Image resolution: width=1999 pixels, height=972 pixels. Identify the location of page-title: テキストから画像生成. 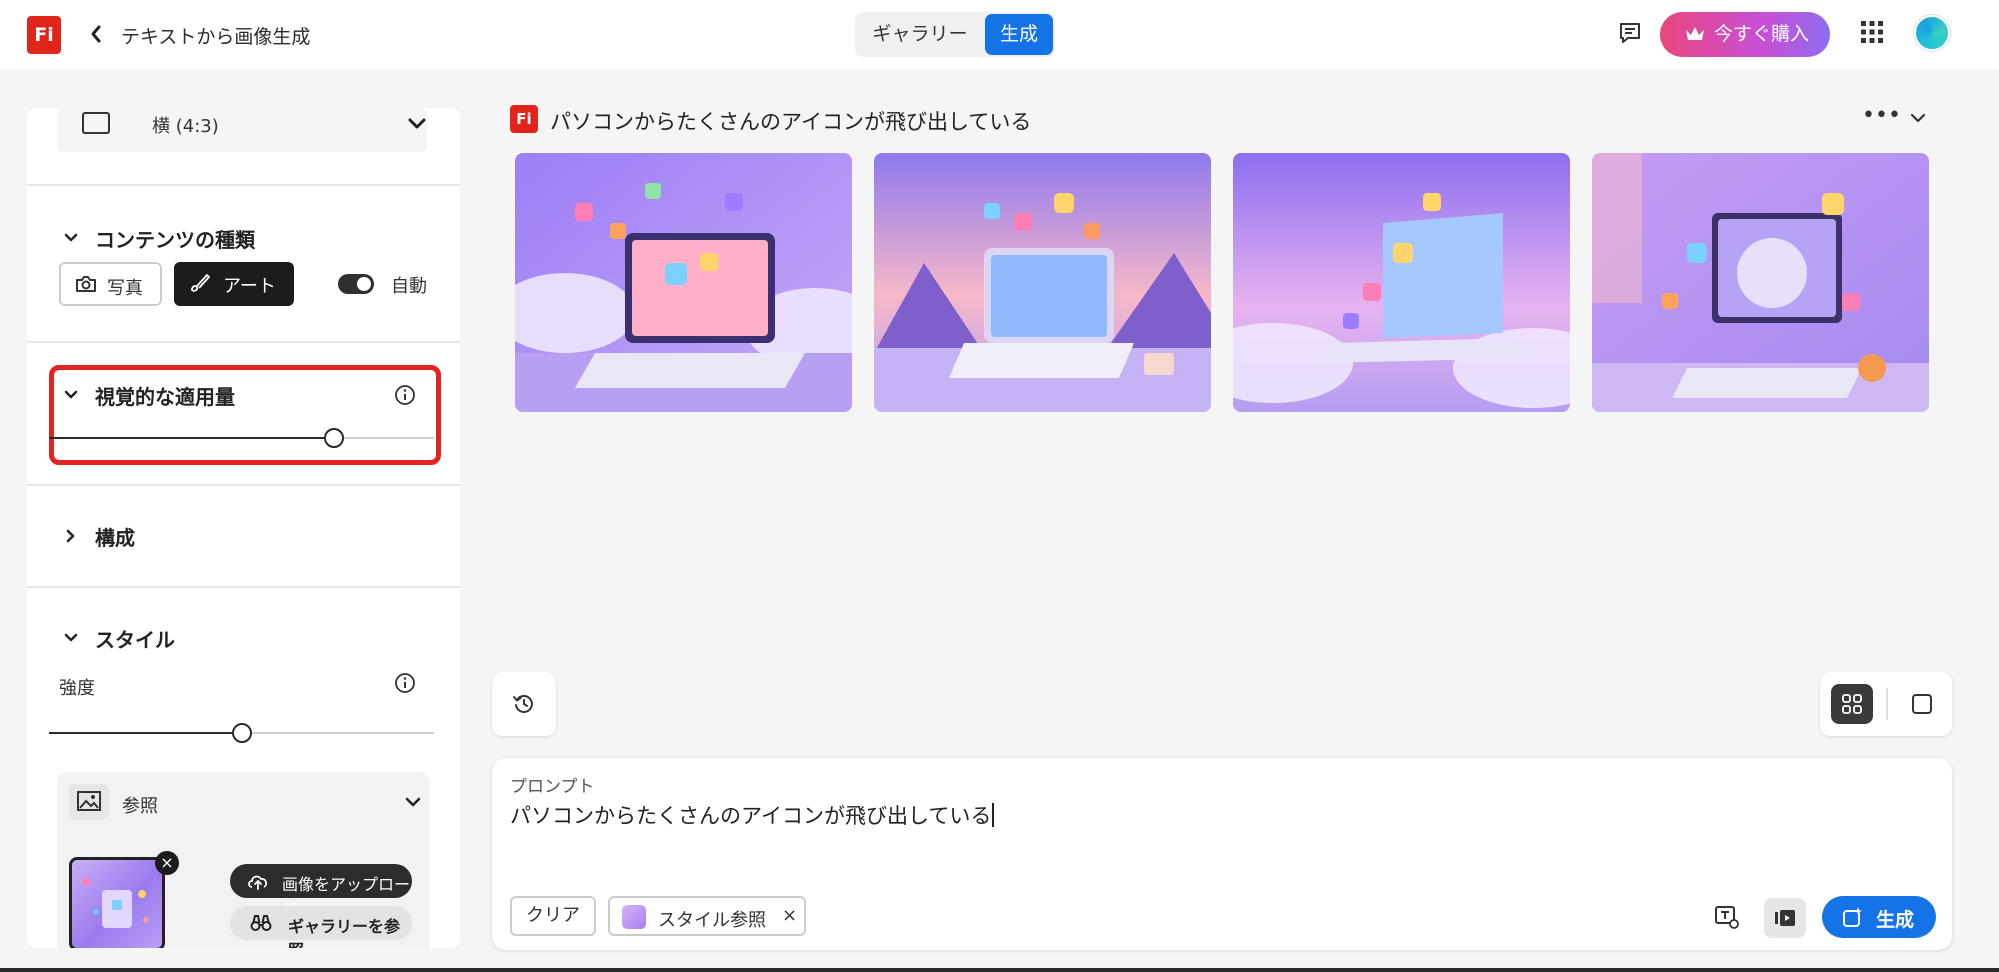
(216, 37).